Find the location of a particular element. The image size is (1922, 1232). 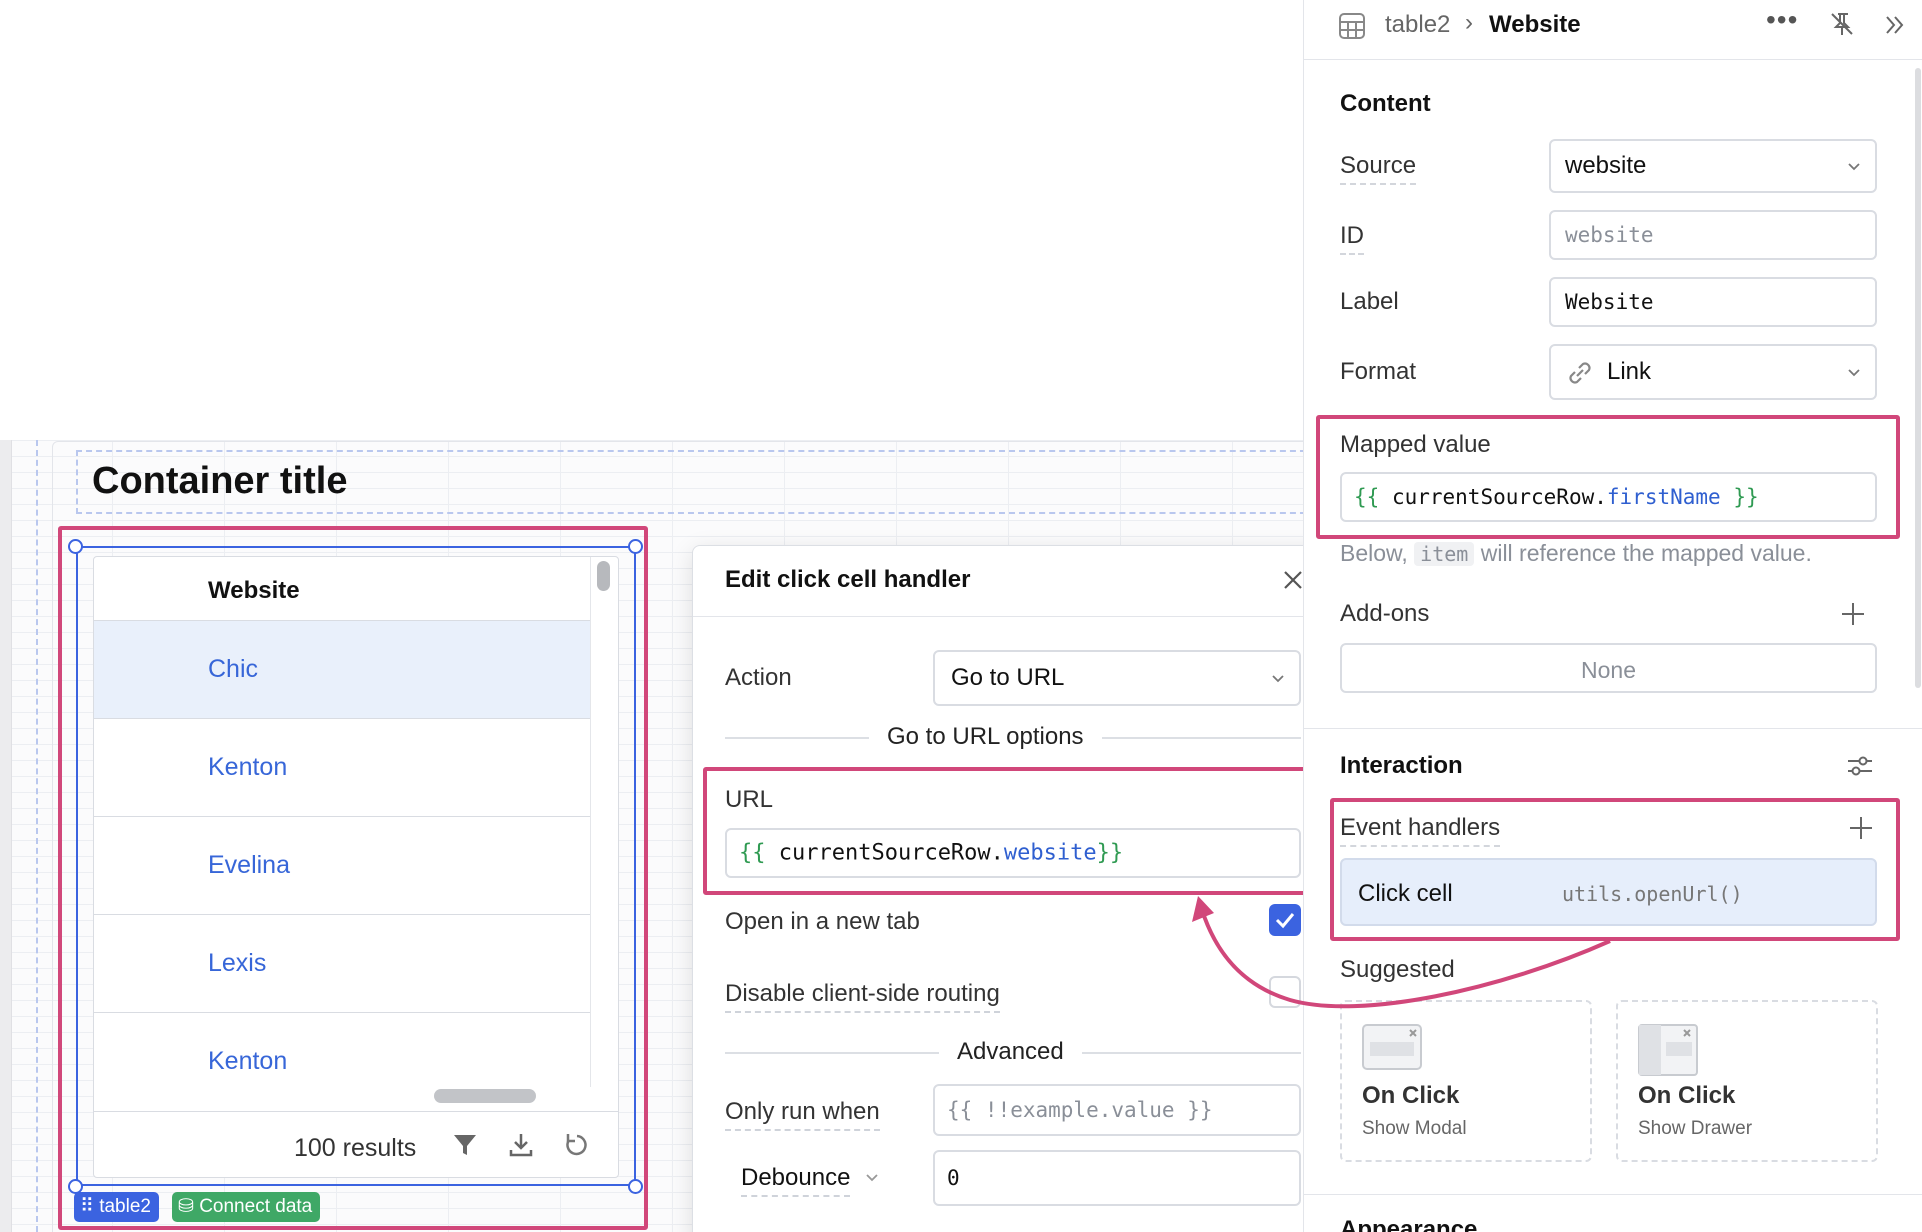

suggestion-subtitle: Show Modal is located at coordinates (1414, 1128).